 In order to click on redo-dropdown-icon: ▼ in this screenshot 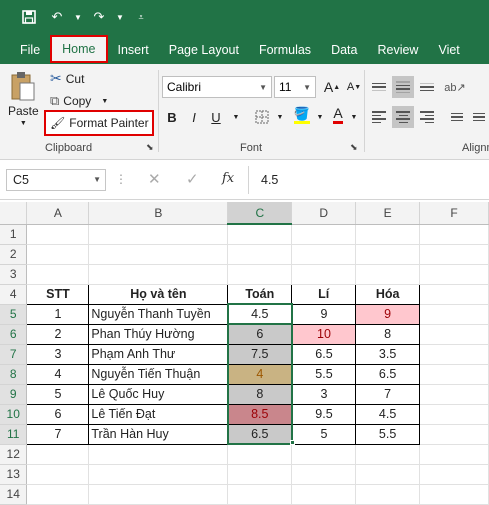, I will do `click(120, 17)`.